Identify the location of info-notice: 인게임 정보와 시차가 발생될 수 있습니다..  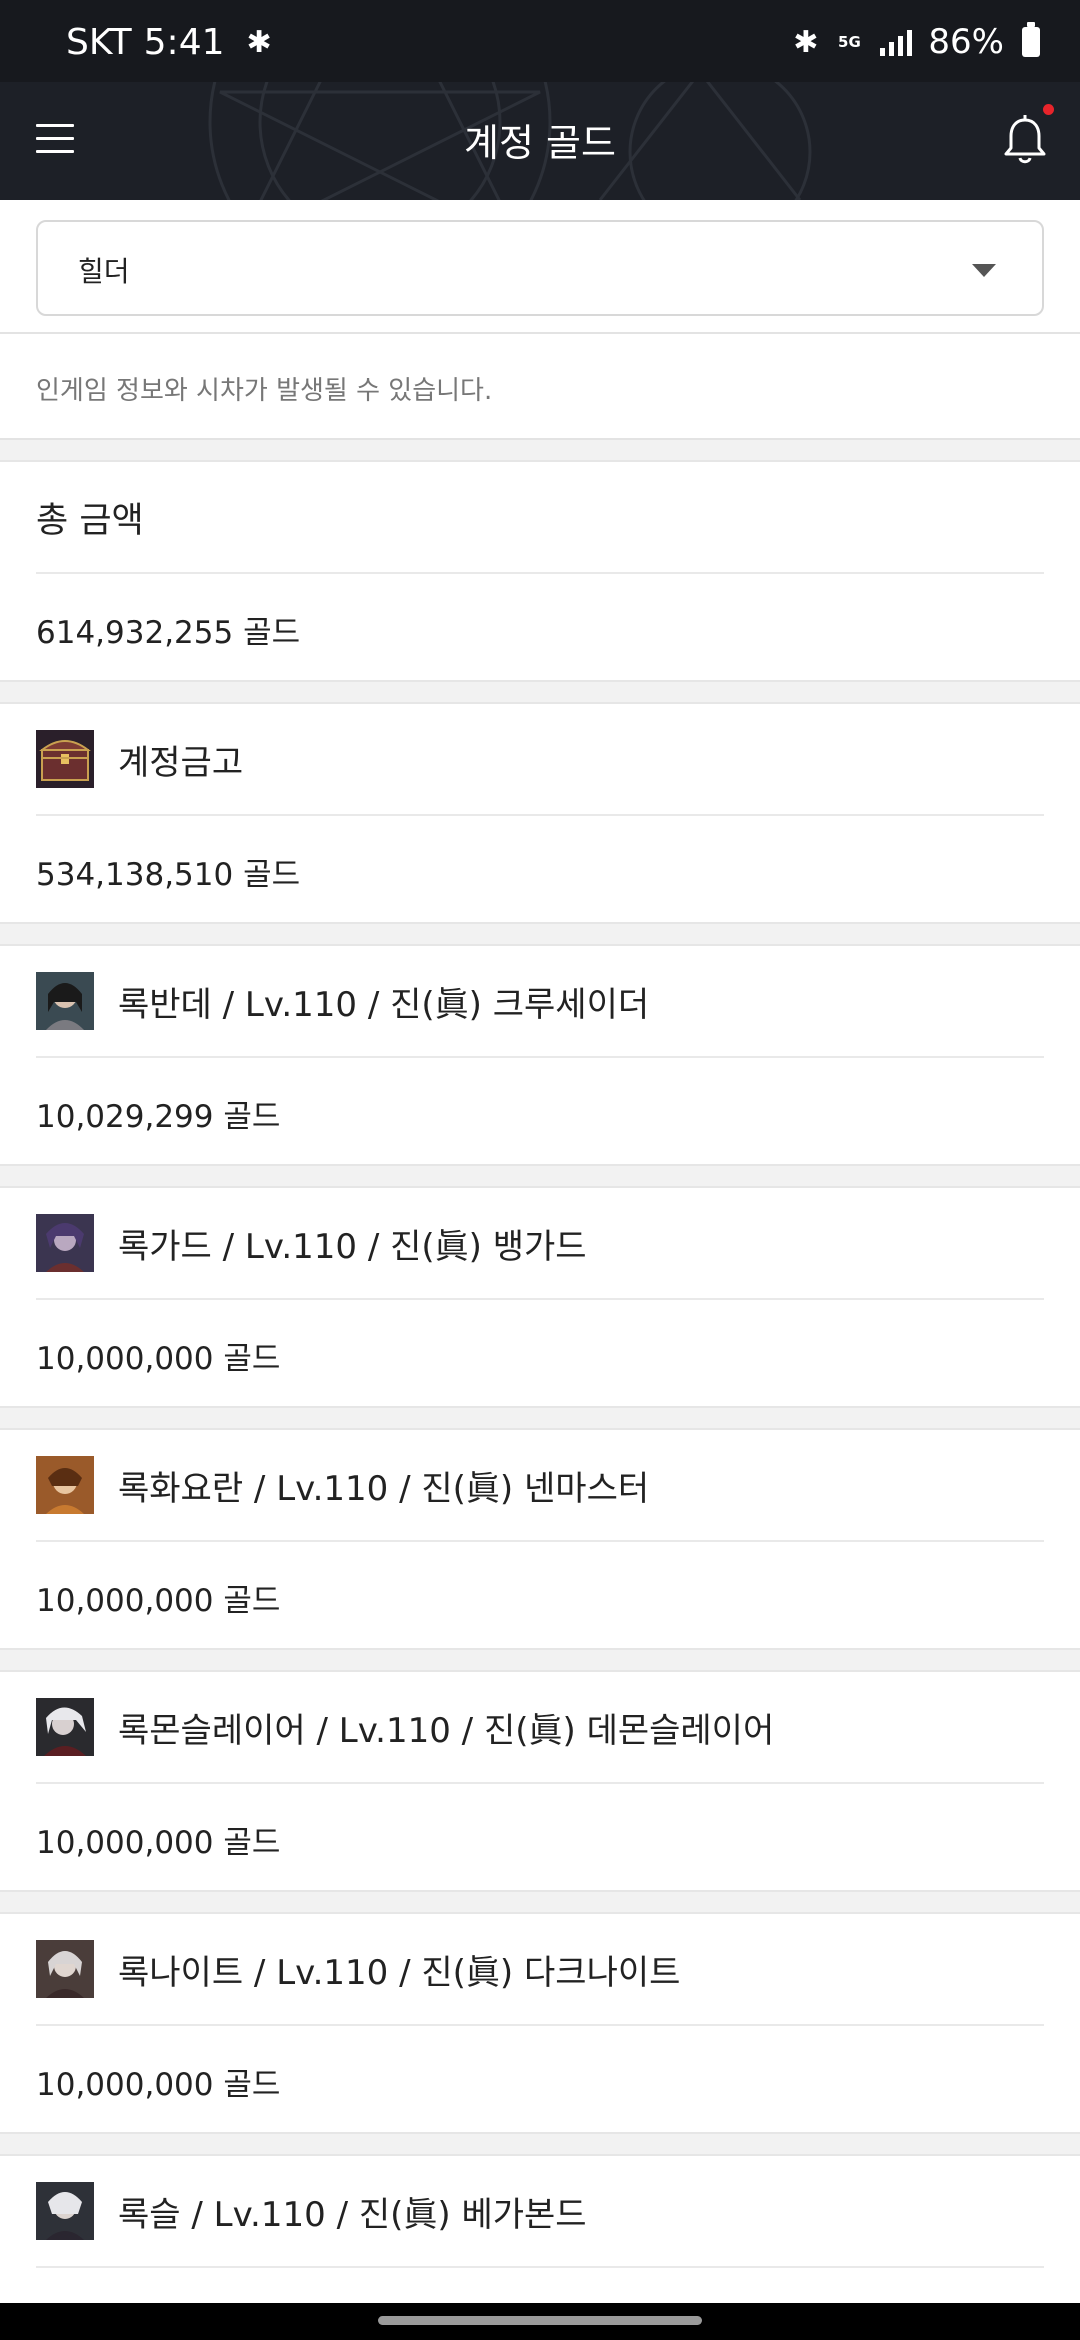
(540, 387).